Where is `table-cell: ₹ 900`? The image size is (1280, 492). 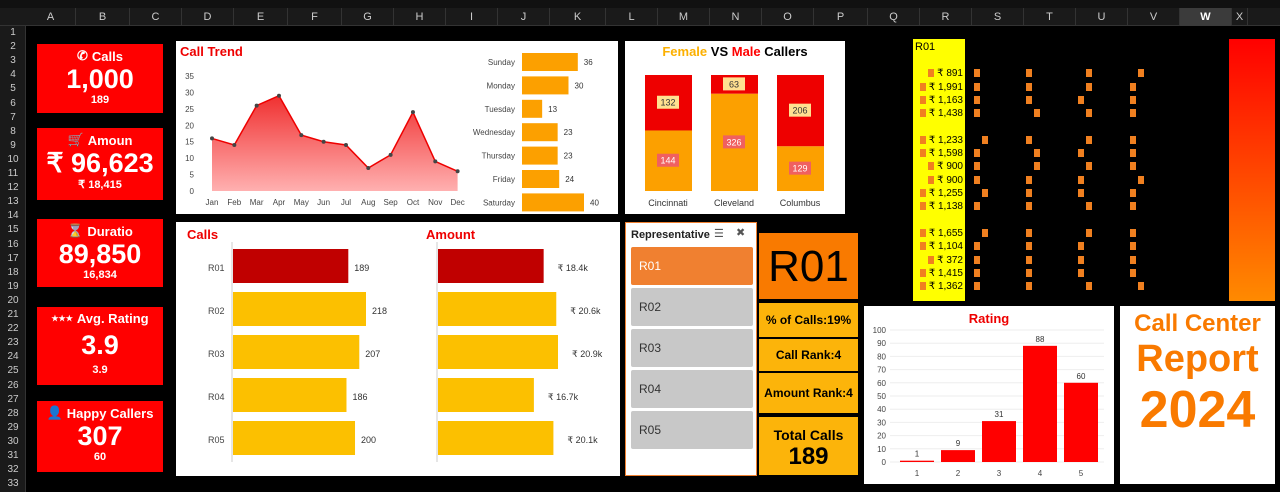
table-cell: ₹ 900 is located at coordinates (938, 180).